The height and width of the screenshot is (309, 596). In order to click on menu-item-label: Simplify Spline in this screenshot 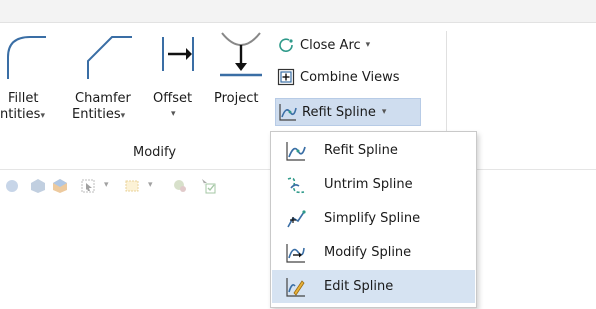, I will do `click(372, 218)`.